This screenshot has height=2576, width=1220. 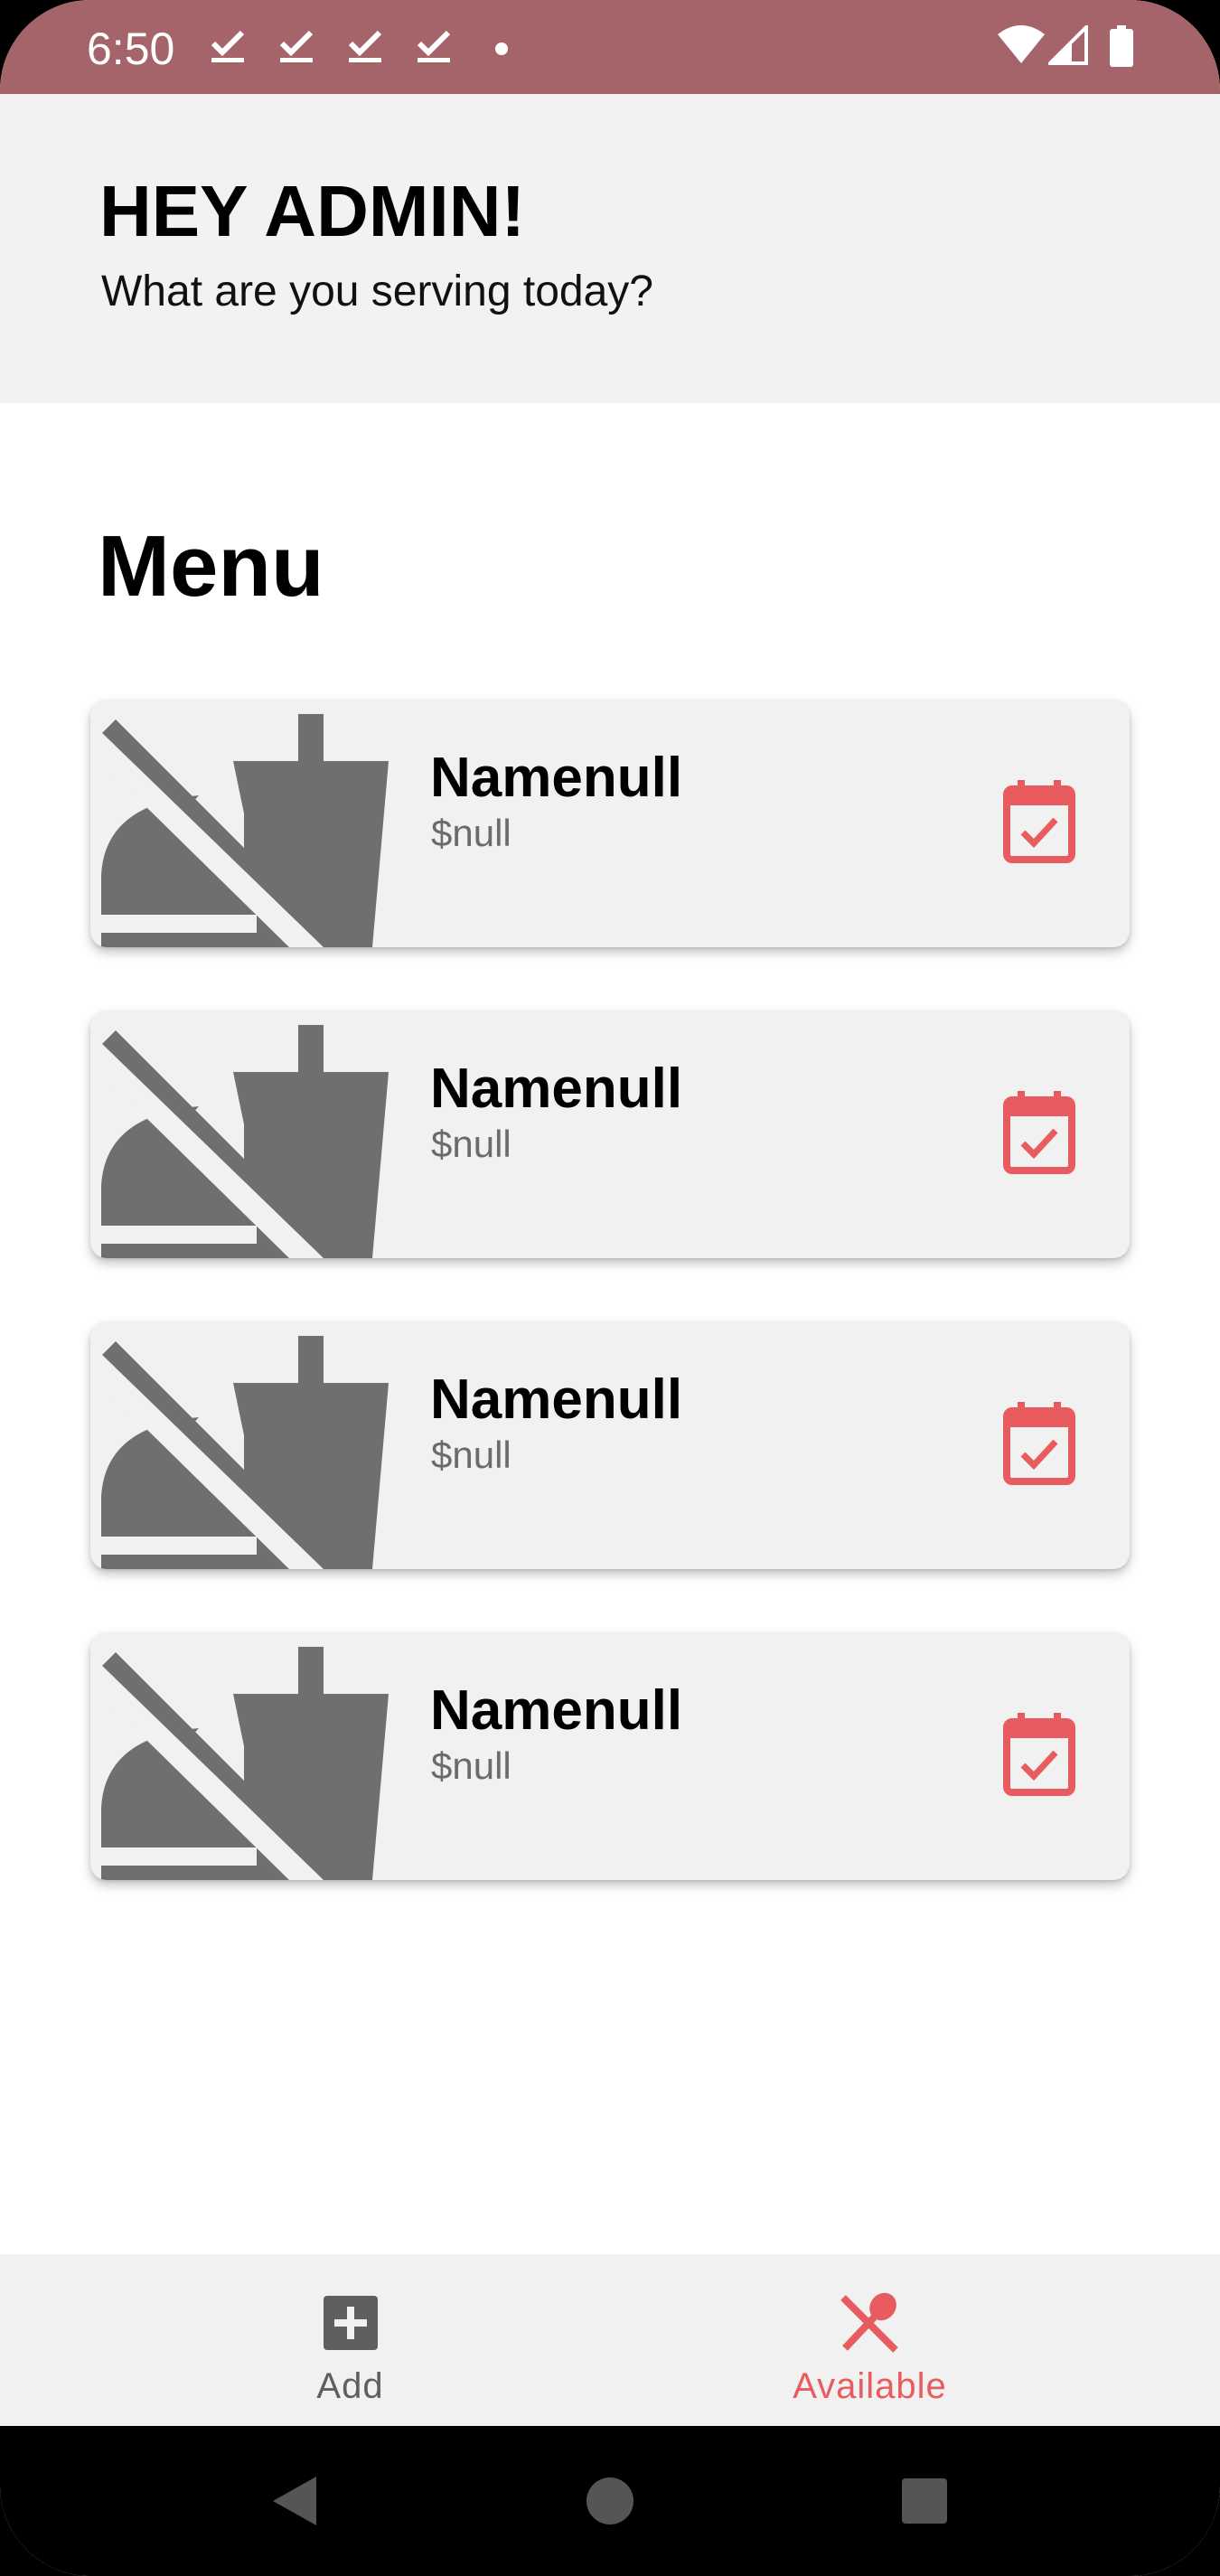 I want to click on home-icon, so click(x=610, y=2501).